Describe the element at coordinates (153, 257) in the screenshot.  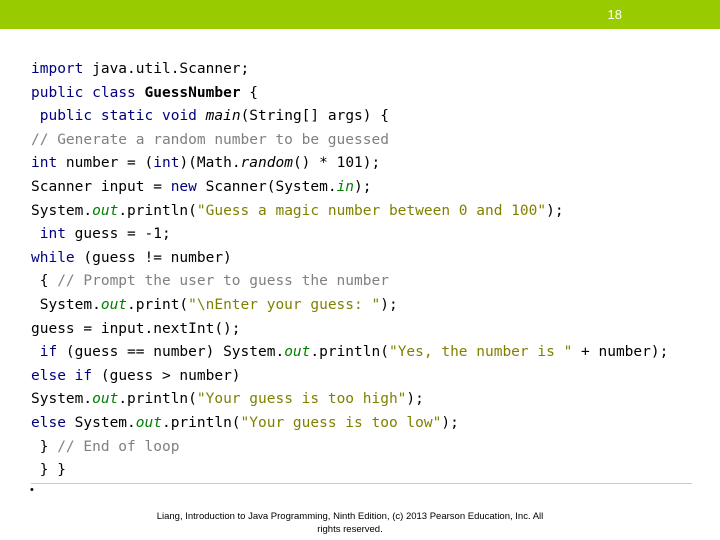
I see `code-token: (guess != number)` at that location.